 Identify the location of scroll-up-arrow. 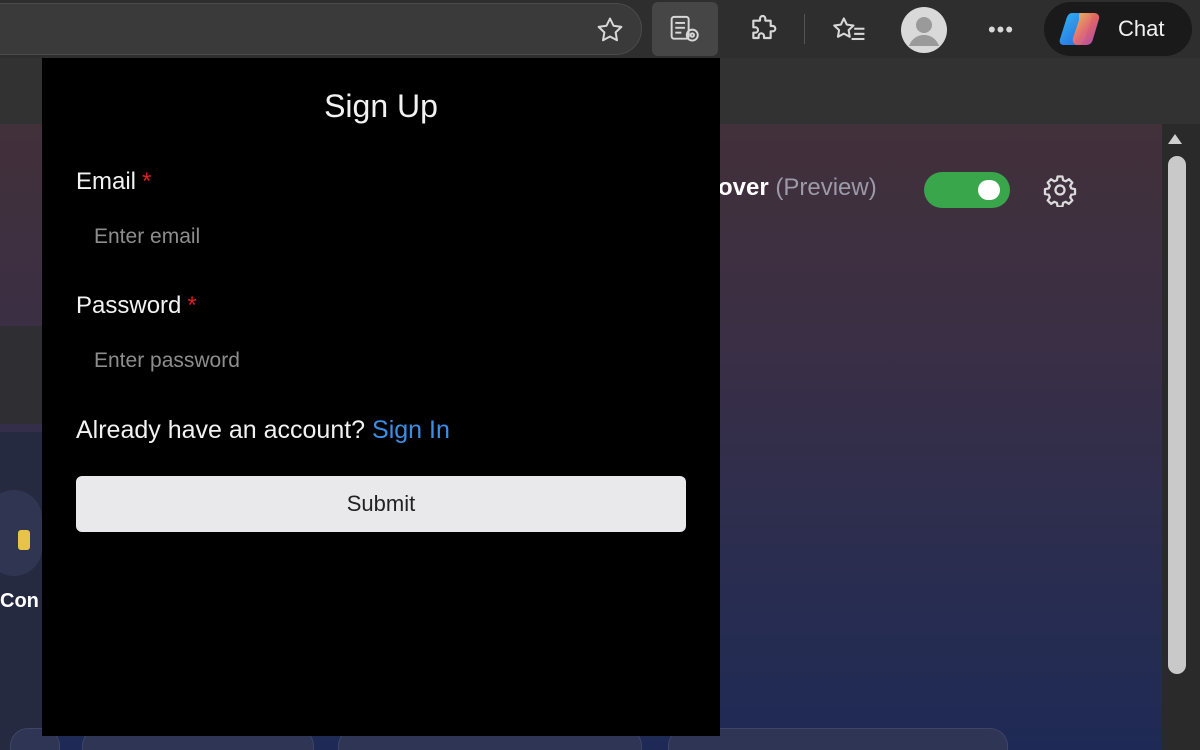
(1175, 139).